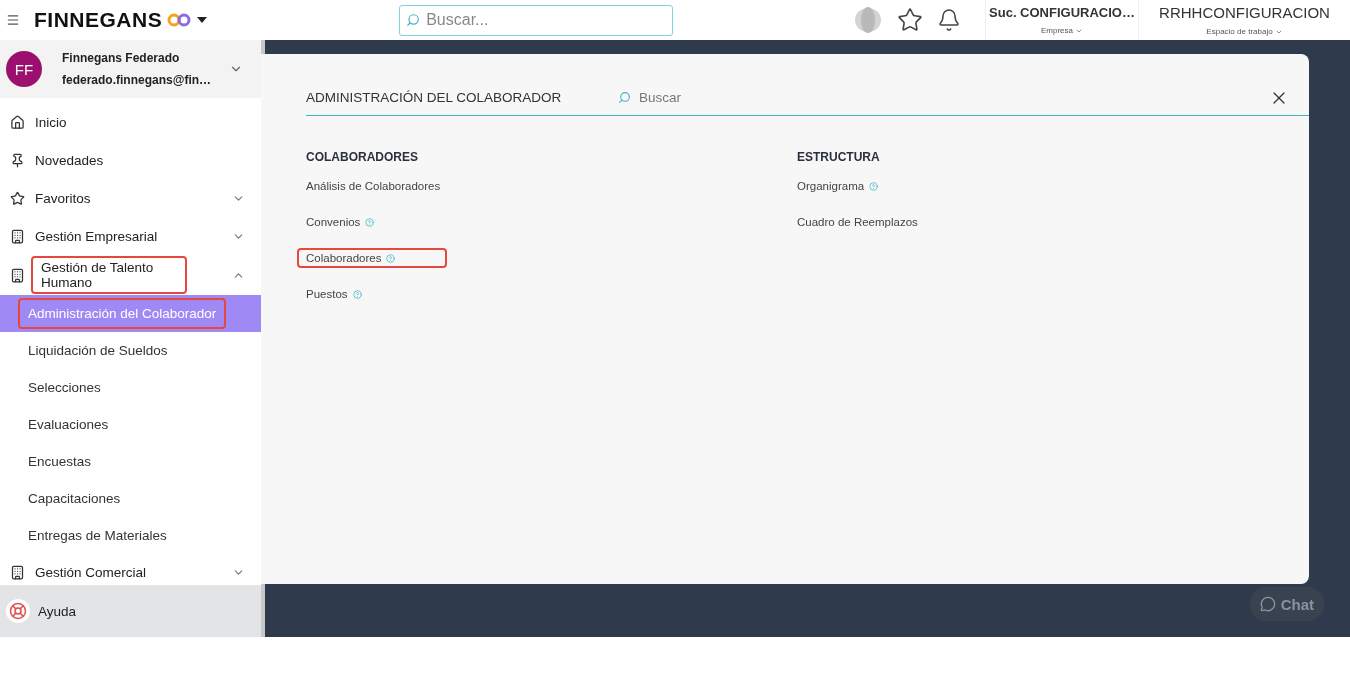 Image resolution: width=1350 pixels, height=689 pixels. Describe the element at coordinates (857, 222) in the screenshot. I see `menu-link: Cuadro de Reemplazos` at that location.